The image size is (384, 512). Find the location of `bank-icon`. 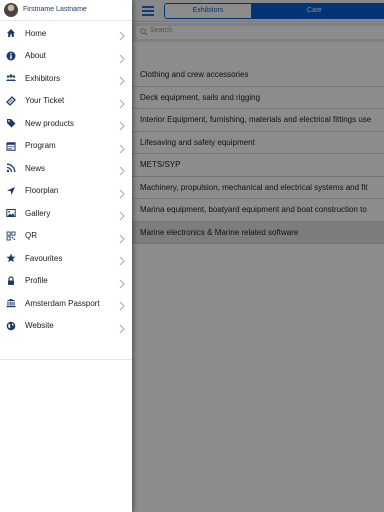

bank-icon is located at coordinates (11, 303).